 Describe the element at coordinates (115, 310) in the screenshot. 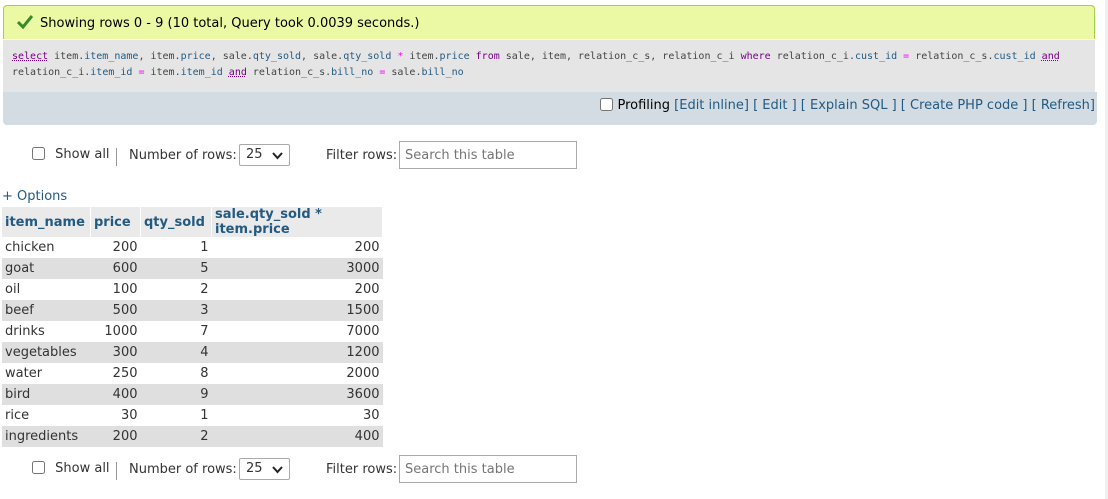

I see `table-cell: 500` at that location.